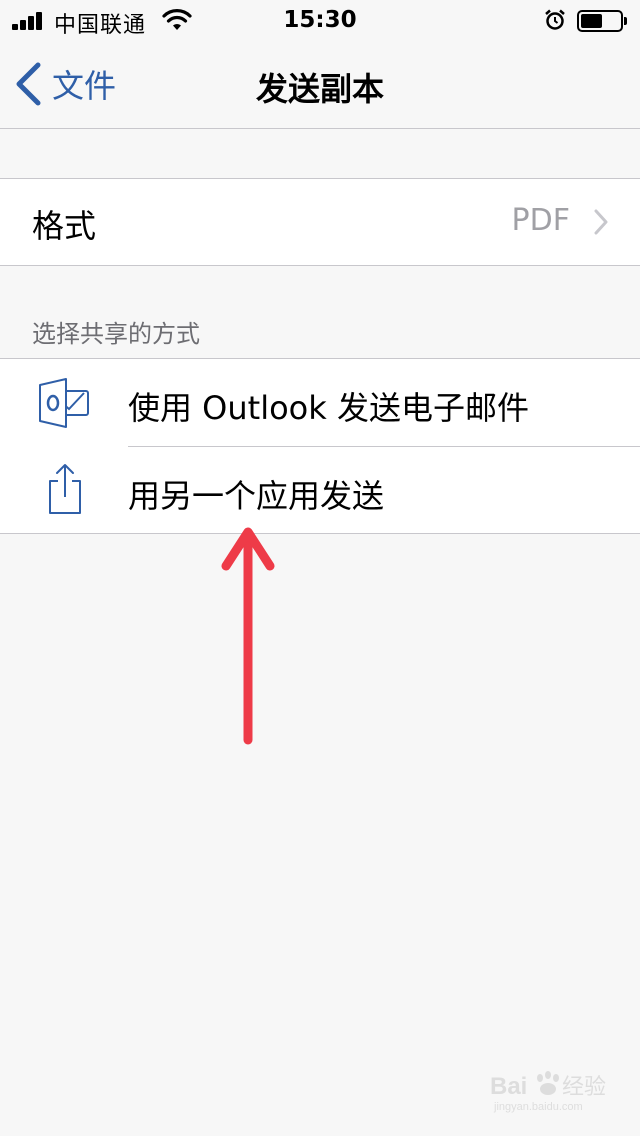  Describe the element at coordinates (540, 220) in the screenshot. I see `format-value: PDF` at that location.